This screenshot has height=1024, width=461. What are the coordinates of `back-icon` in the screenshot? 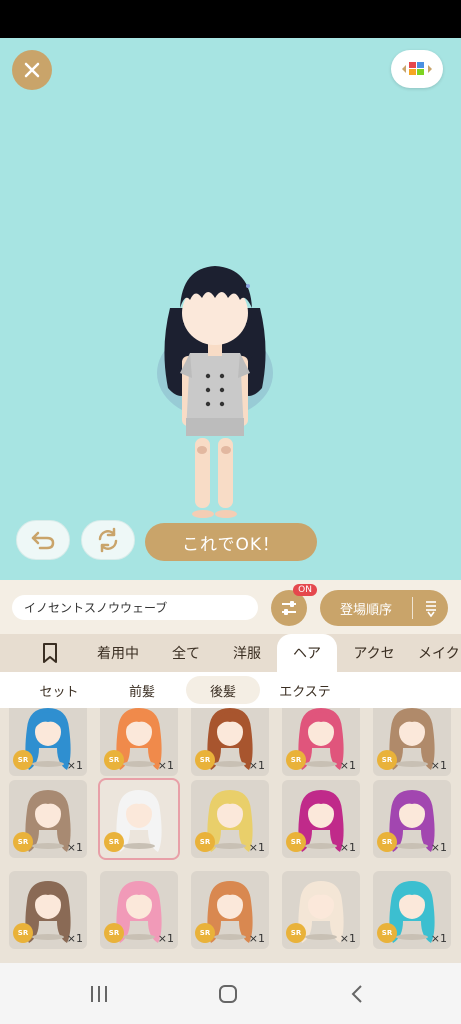 It's located at (356, 994).